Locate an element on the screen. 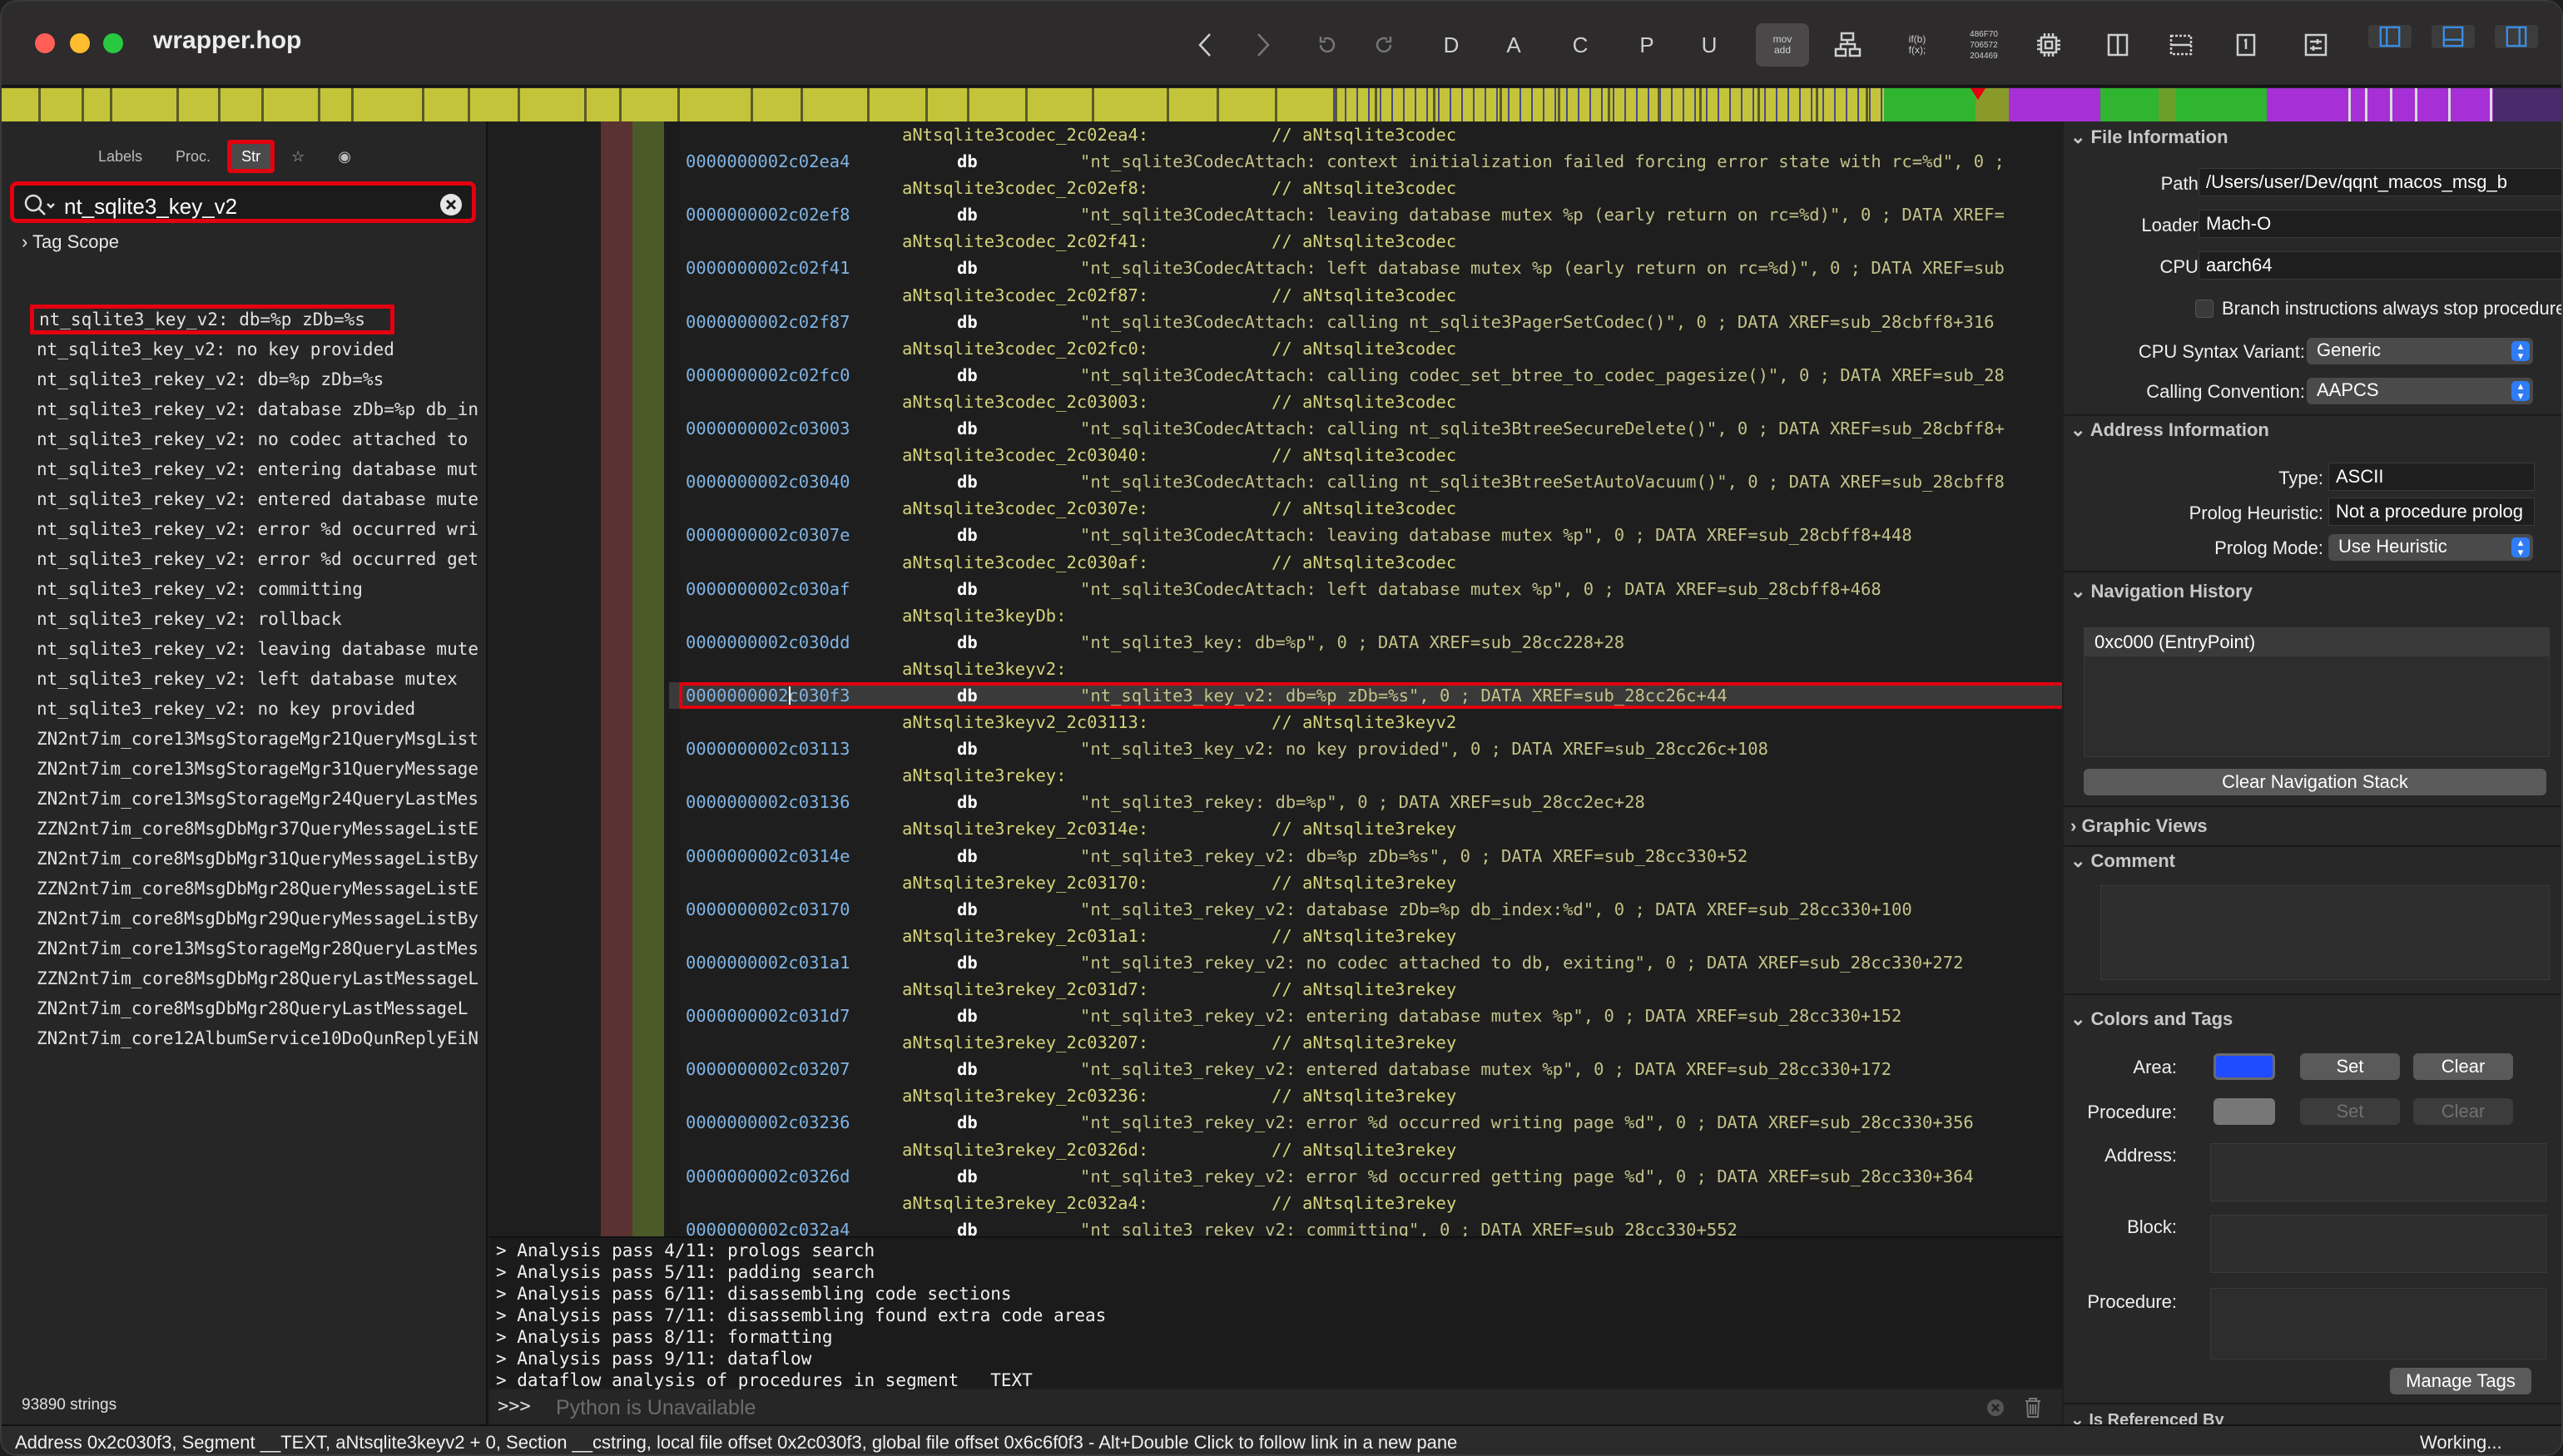  toolbar-u-button: U is located at coordinates (1709, 45).